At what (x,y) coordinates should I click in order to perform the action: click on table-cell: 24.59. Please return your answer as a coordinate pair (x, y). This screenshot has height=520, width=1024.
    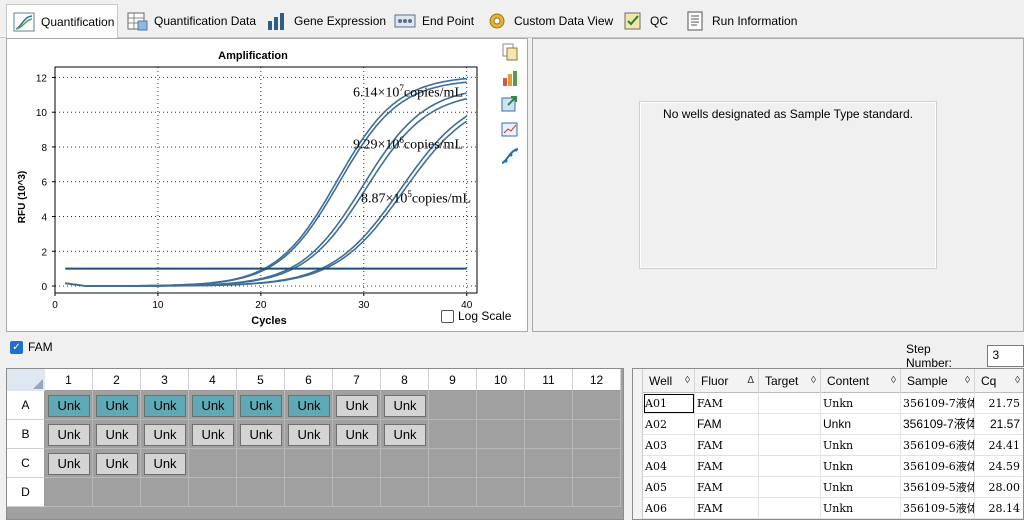
    Looking at the image, I should click on (999, 466).